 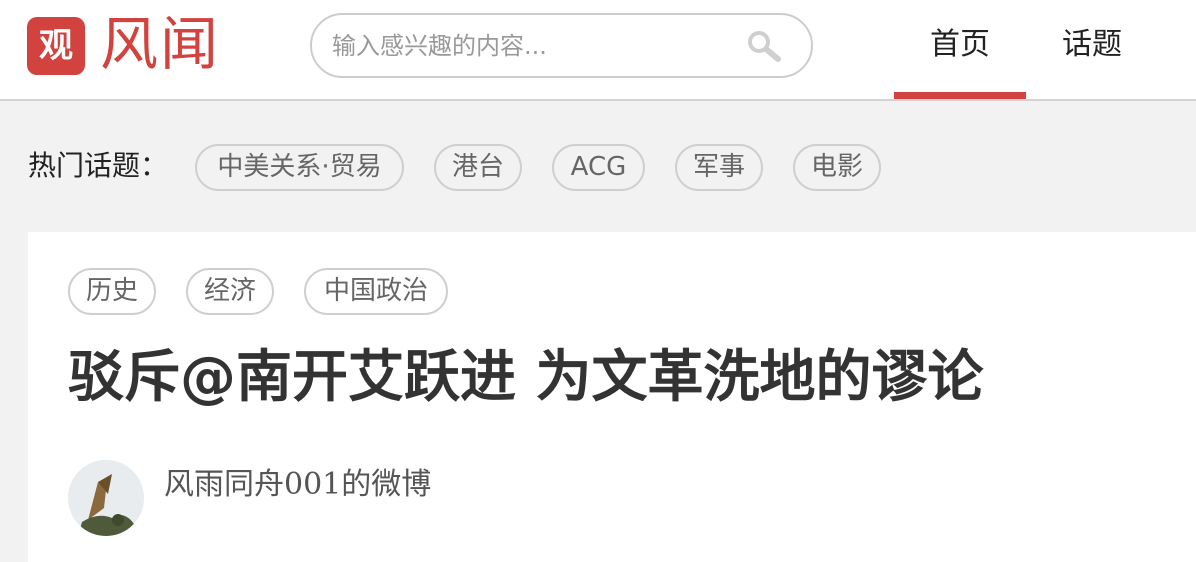 What do you see at coordinates (837, 167) in the screenshot?
I see `hot-topic-pill: 电影` at bounding box center [837, 167].